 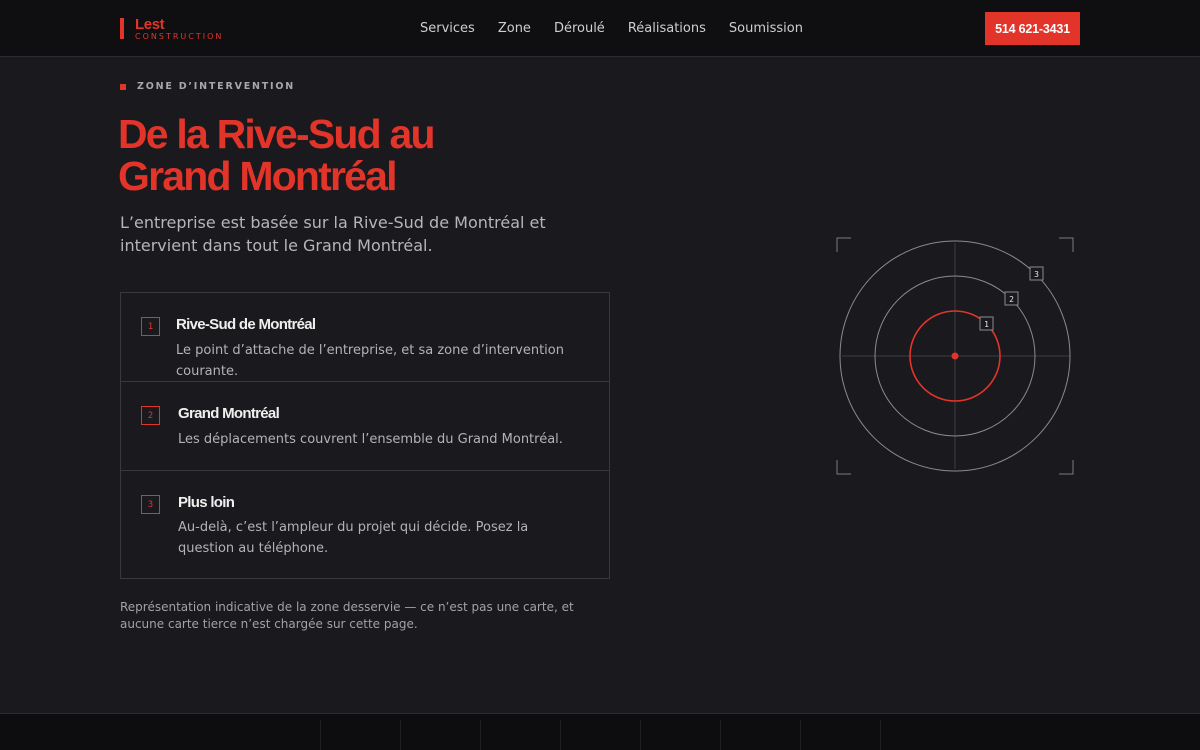 What do you see at coordinates (150, 24) in the screenshot?
I see `brand-name: Lest` at bounding box center [150, 24].